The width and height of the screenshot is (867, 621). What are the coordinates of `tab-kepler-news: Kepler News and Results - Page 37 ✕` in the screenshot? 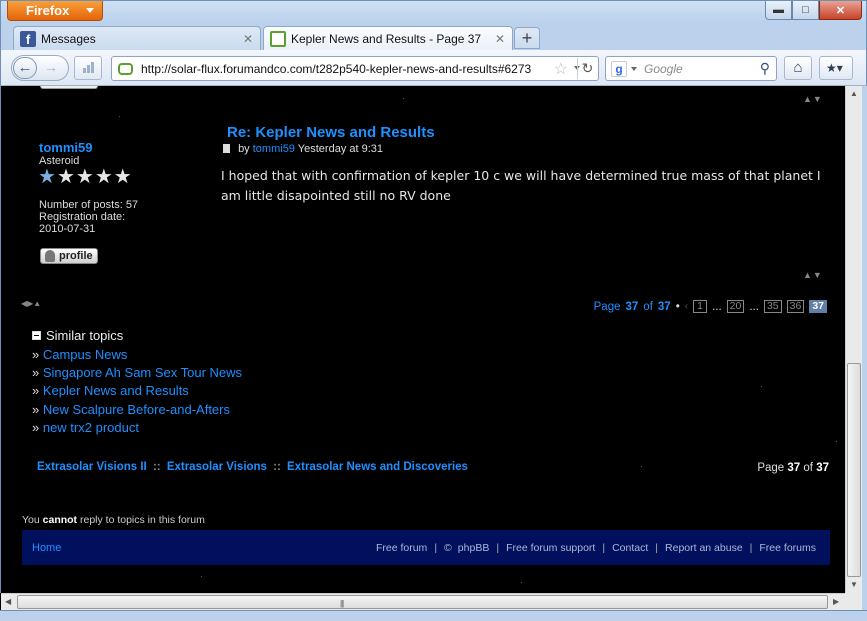 It's located at (388, 38).